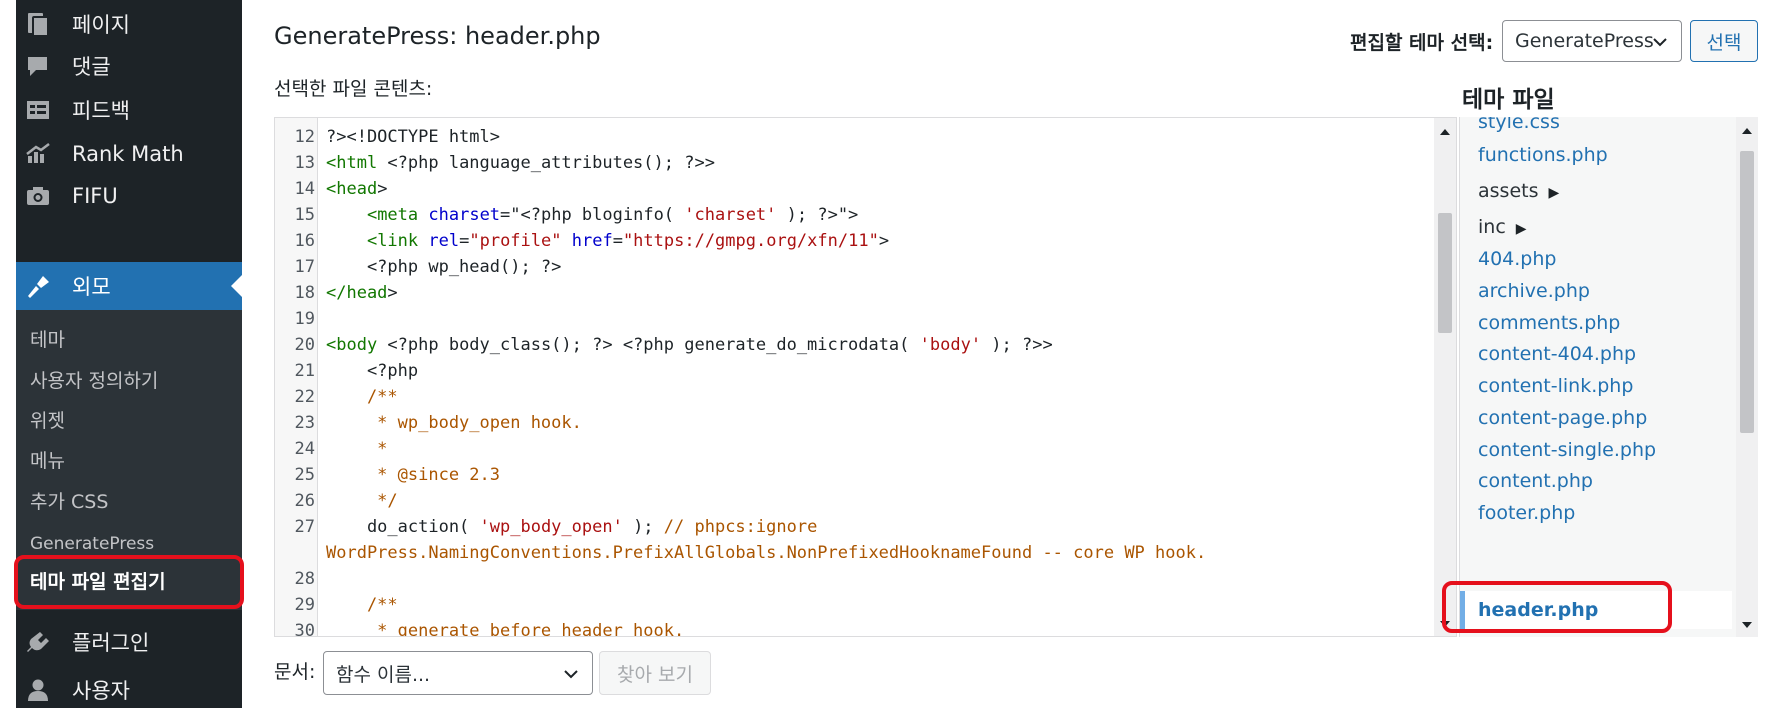 The image size is (1788, 714). I want to click on file-name: content.php, so click(1535, 481).